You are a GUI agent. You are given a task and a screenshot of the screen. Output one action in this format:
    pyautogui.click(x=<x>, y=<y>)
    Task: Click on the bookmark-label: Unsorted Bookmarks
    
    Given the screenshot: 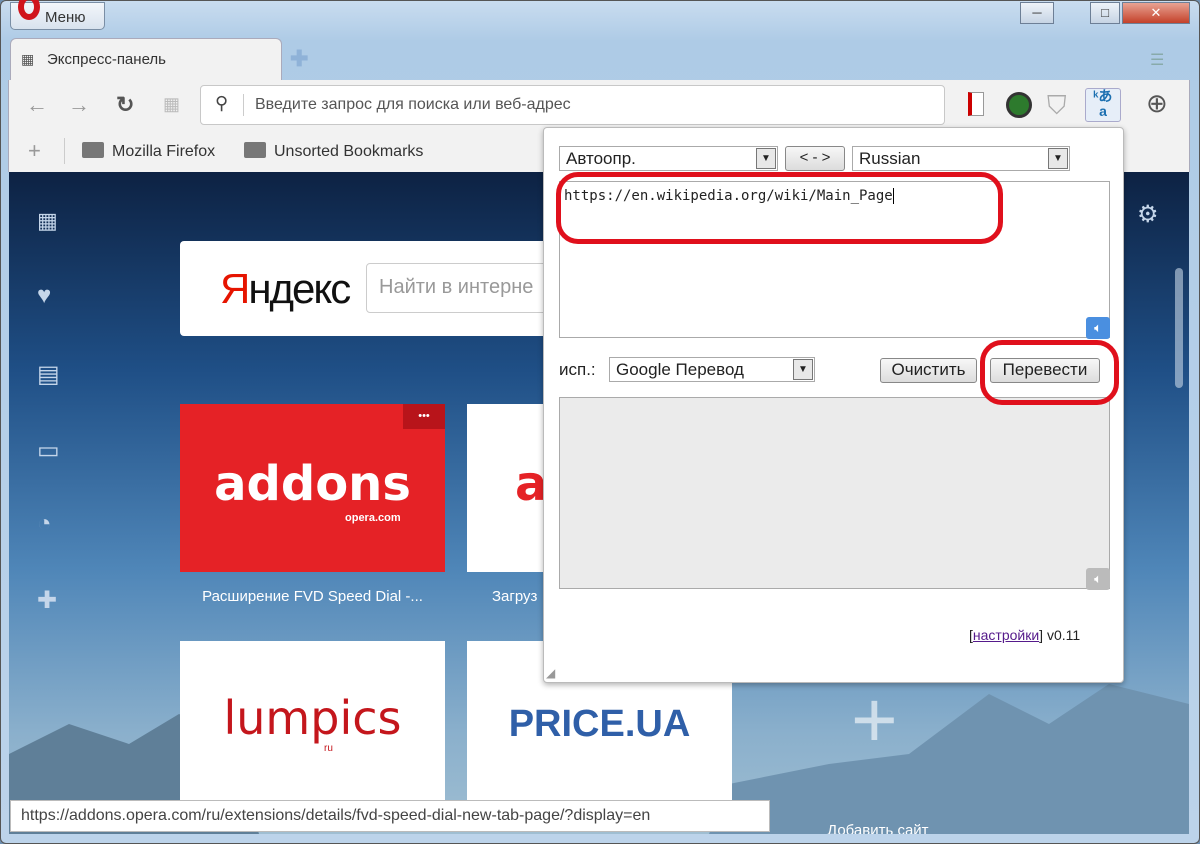 What is the action you would take?
    pyautogui.click(x=349, y=151)
    